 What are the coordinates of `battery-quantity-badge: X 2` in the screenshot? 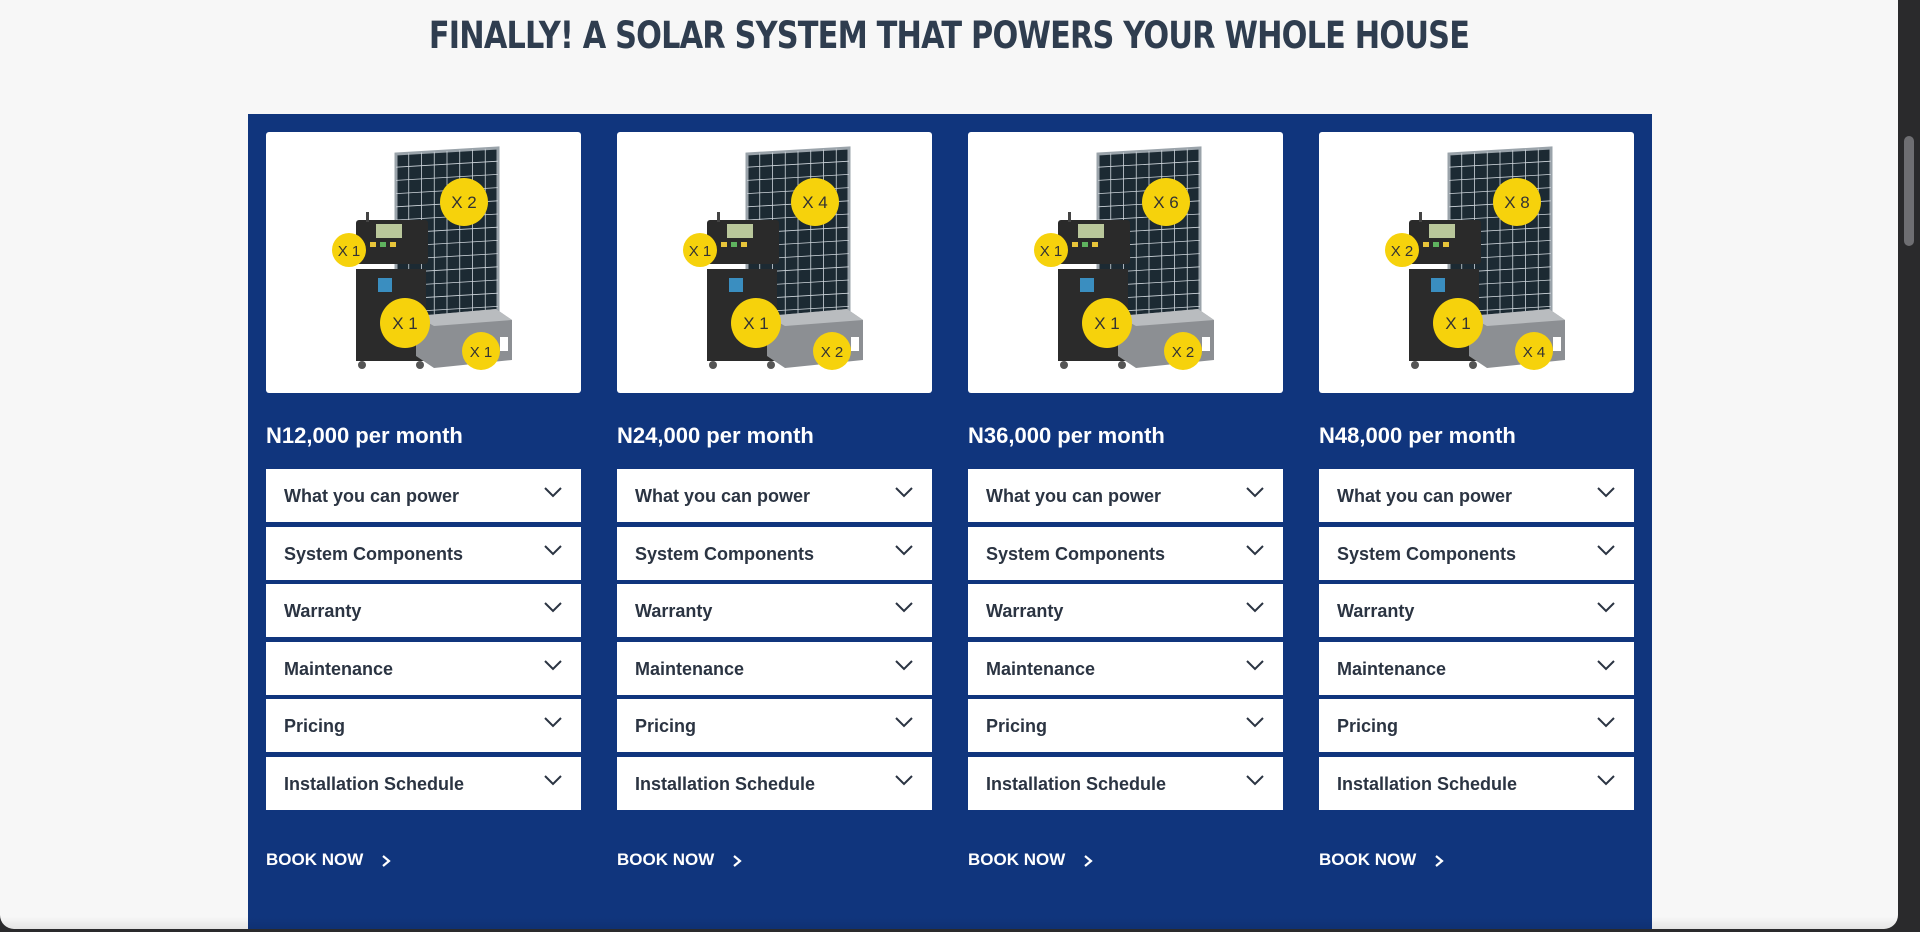 It's located at (832, 351).